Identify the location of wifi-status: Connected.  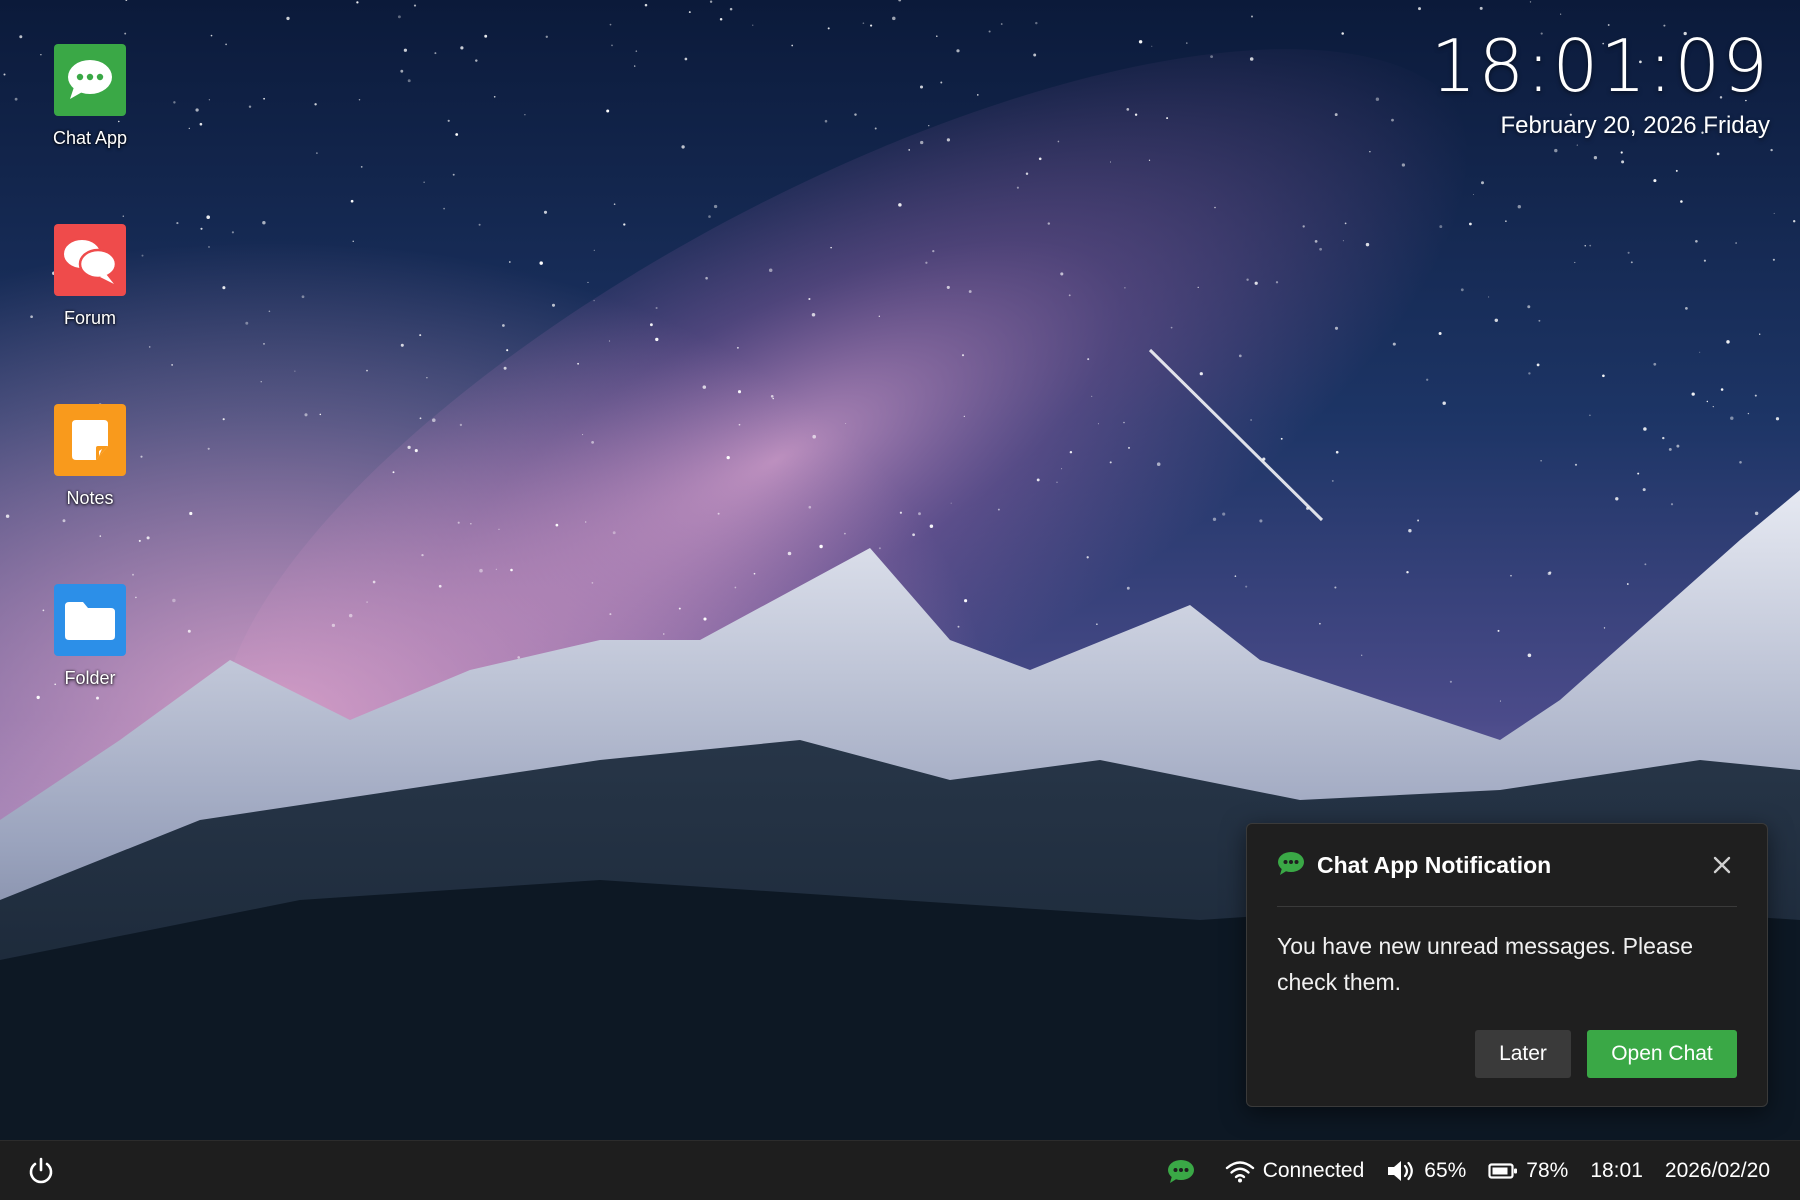
(1313, 1170).